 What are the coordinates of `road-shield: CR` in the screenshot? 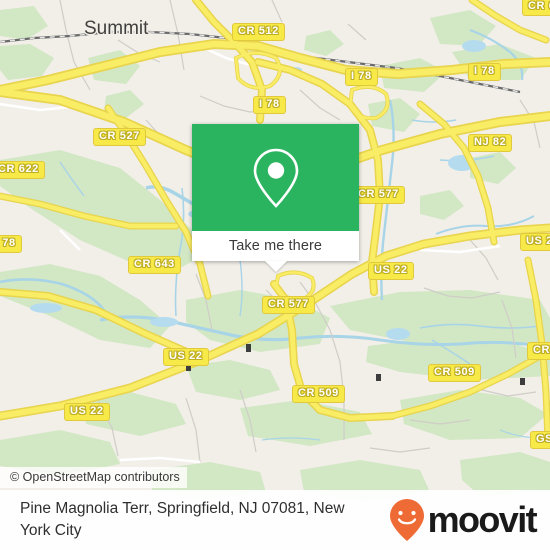 It's located at (538, 351).